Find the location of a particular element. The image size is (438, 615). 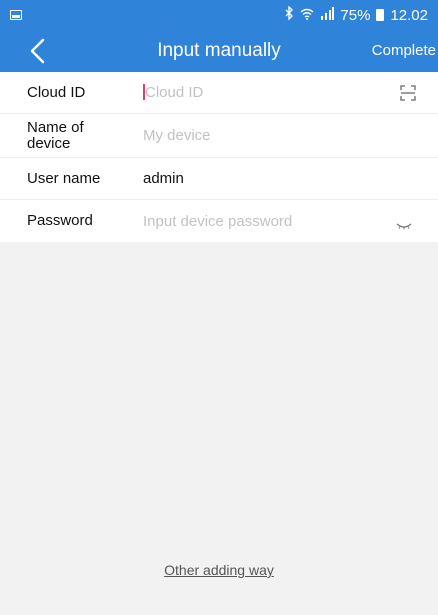

user-name-input: admin is located at coordinates (163, 178).